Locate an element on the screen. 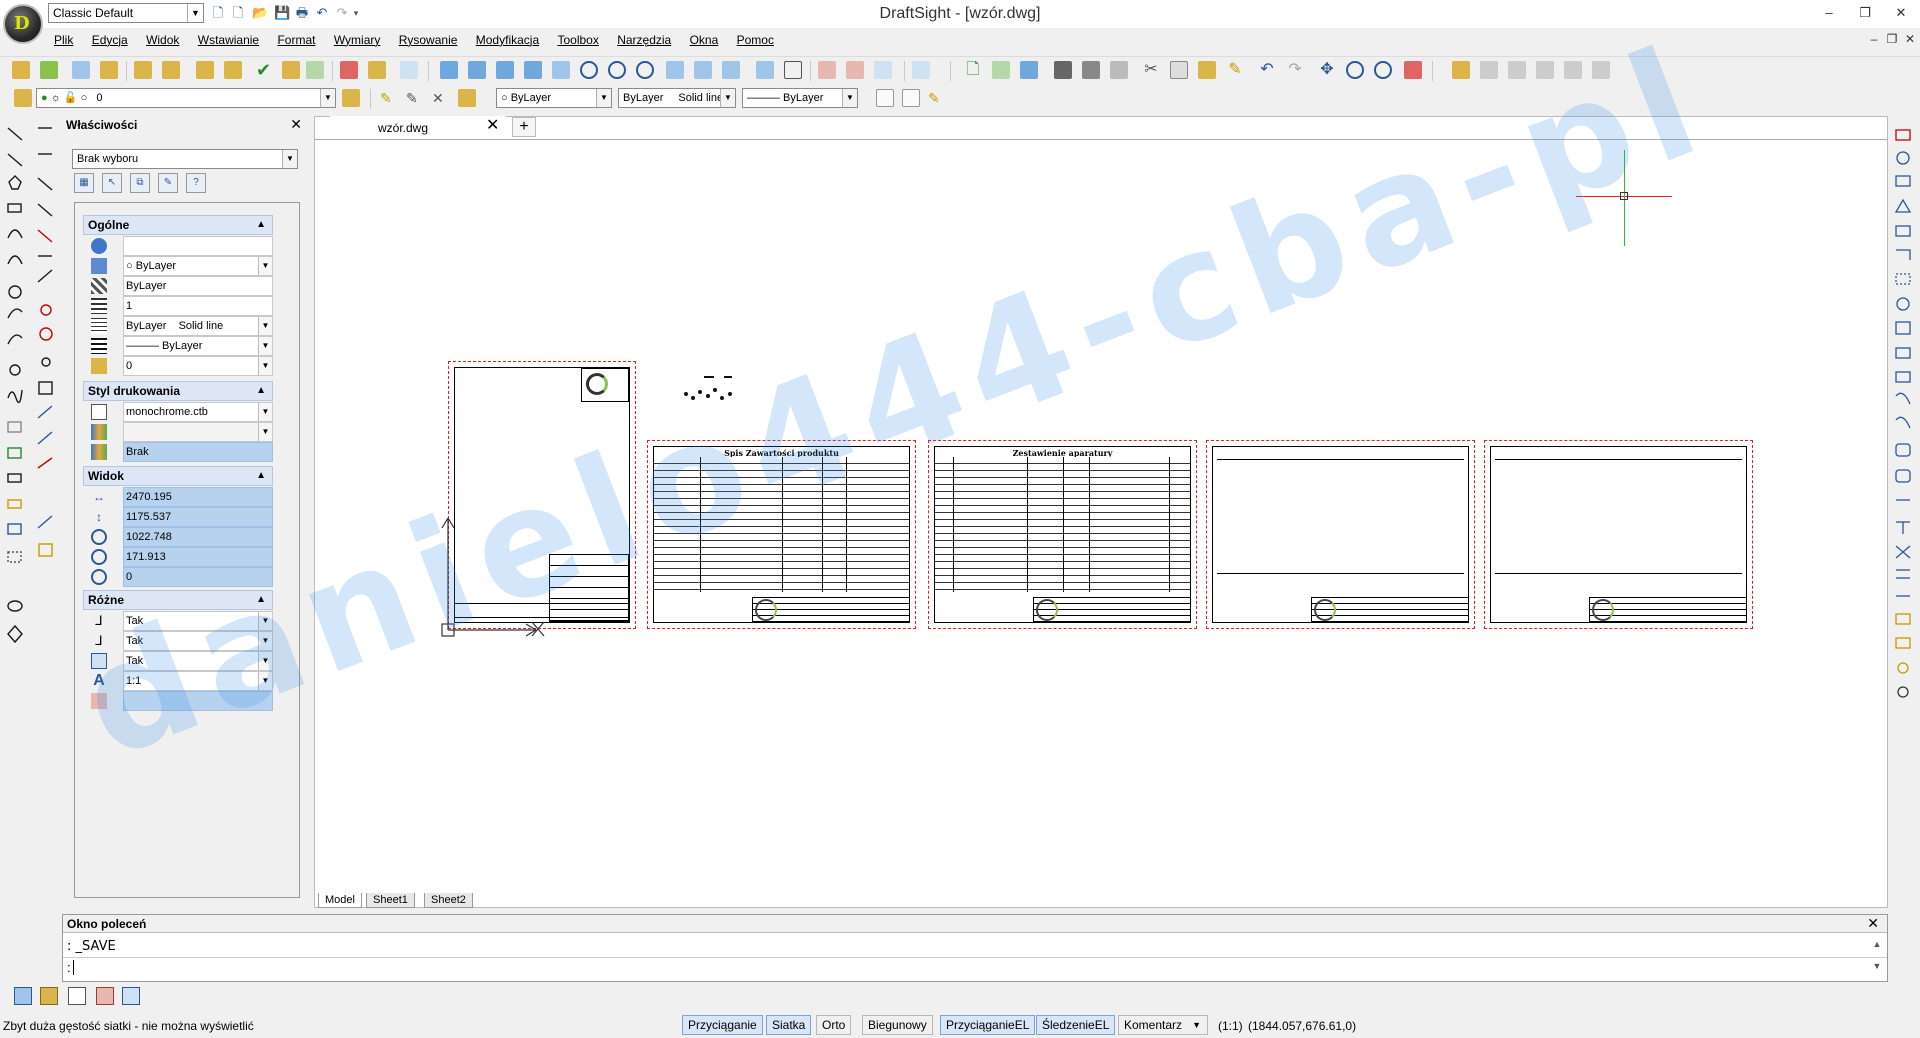 The width and height of the screenshot is (1920, 1038). layer-merge-icon is located at coordinates (291, 70).